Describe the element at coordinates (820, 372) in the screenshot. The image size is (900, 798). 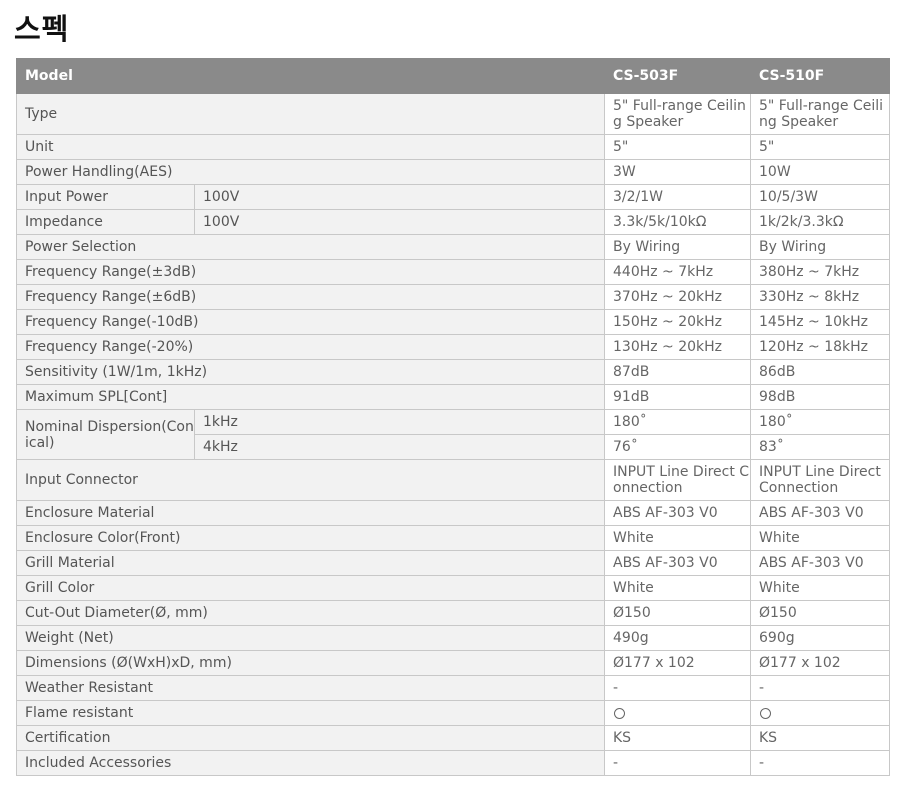
I see `cell-value: 86dB` at that location.